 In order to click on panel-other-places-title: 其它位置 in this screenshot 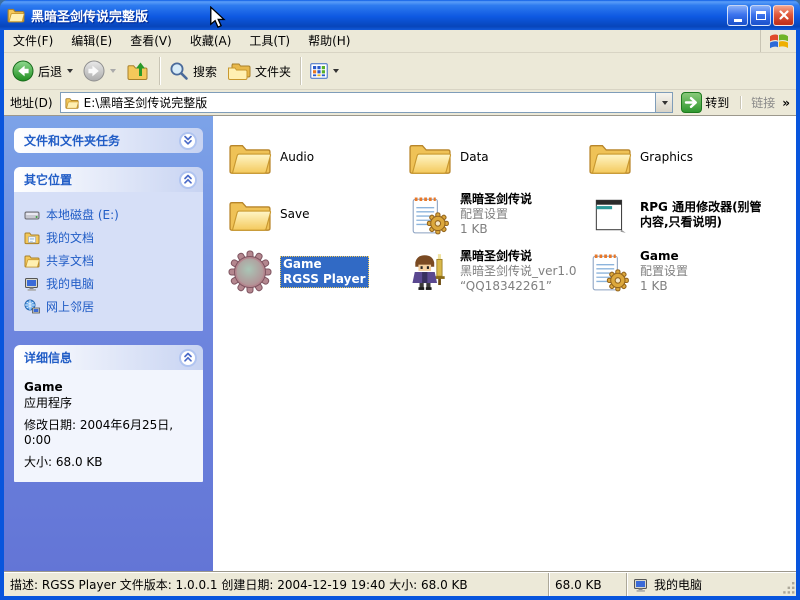, I will do `click(48, 180)`.